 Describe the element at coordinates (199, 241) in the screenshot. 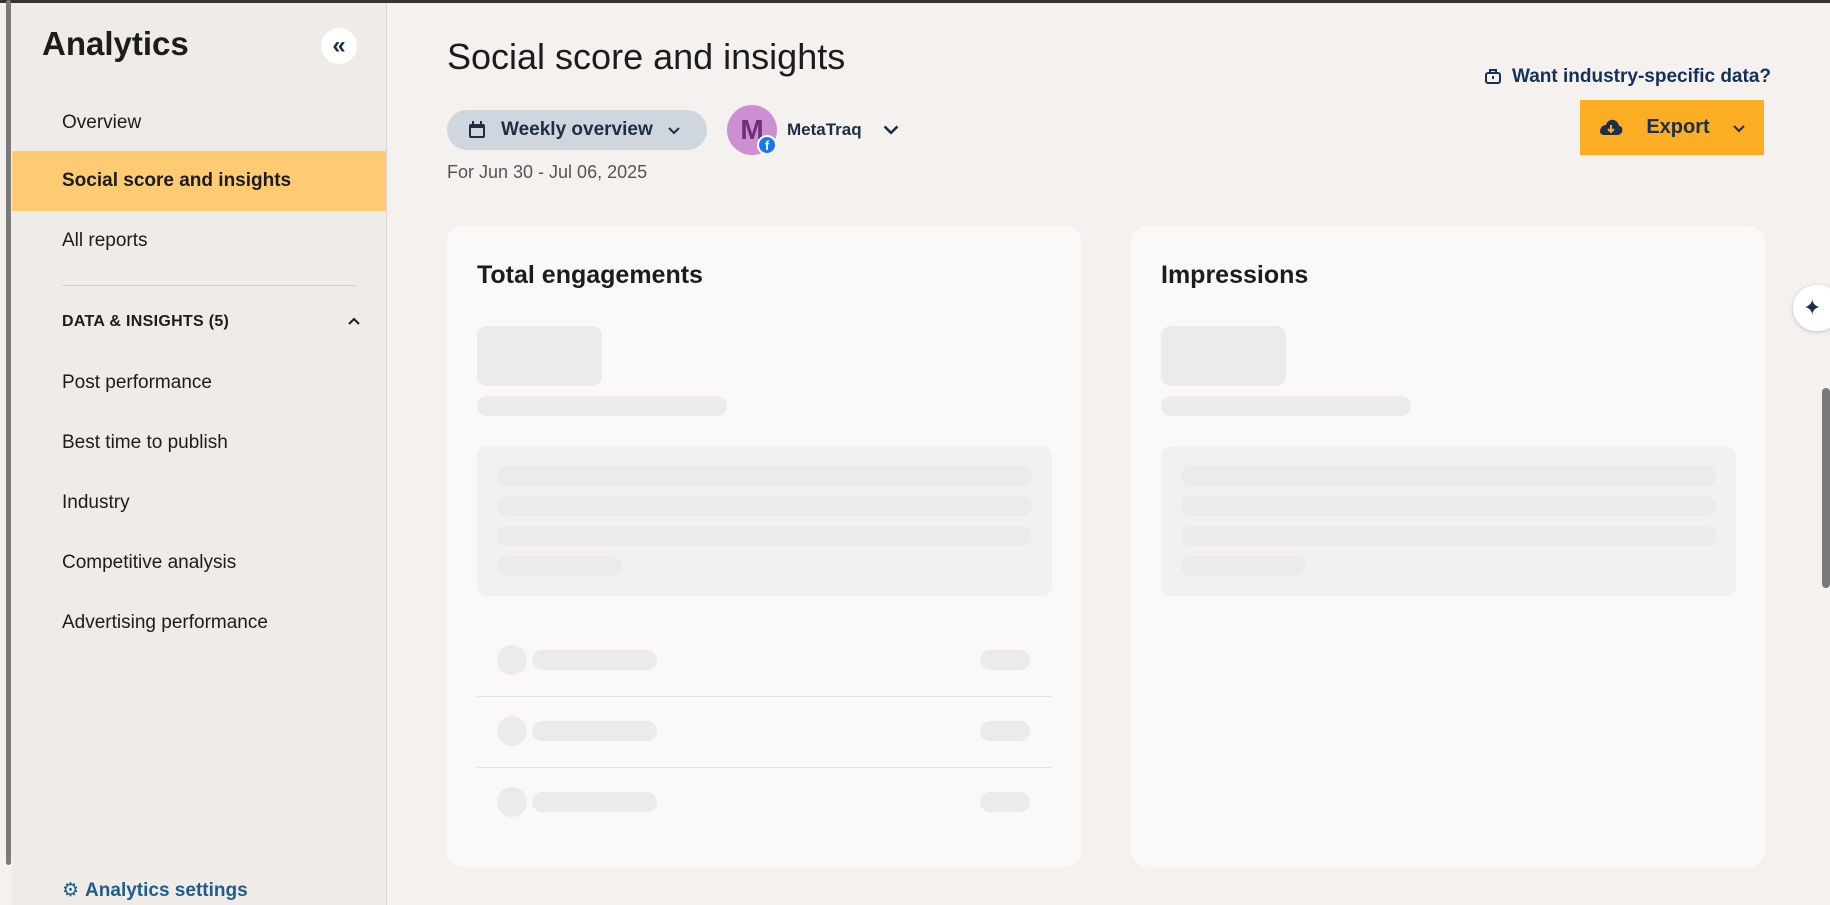

I see `sidebar-item-all-reports: All reports` at that location.